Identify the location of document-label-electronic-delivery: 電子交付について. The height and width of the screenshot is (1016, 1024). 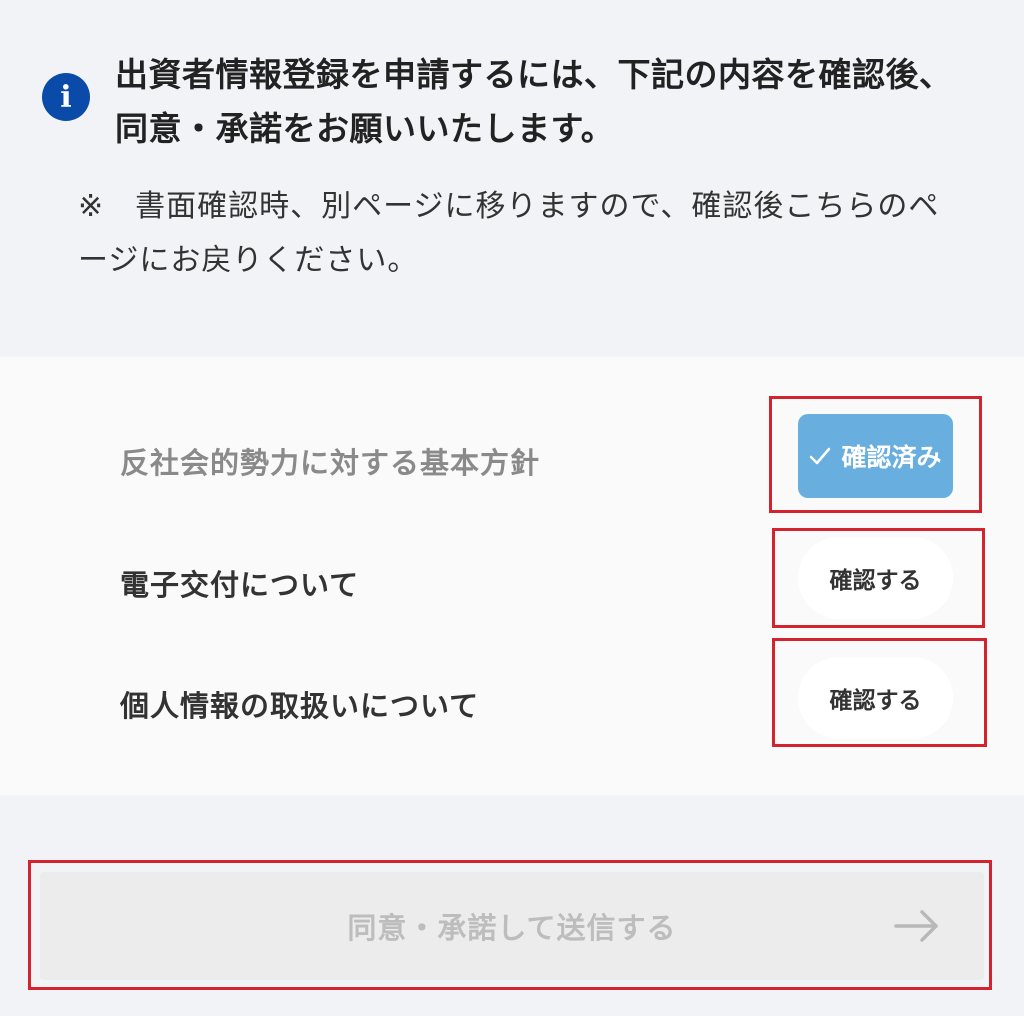
(240, 585).